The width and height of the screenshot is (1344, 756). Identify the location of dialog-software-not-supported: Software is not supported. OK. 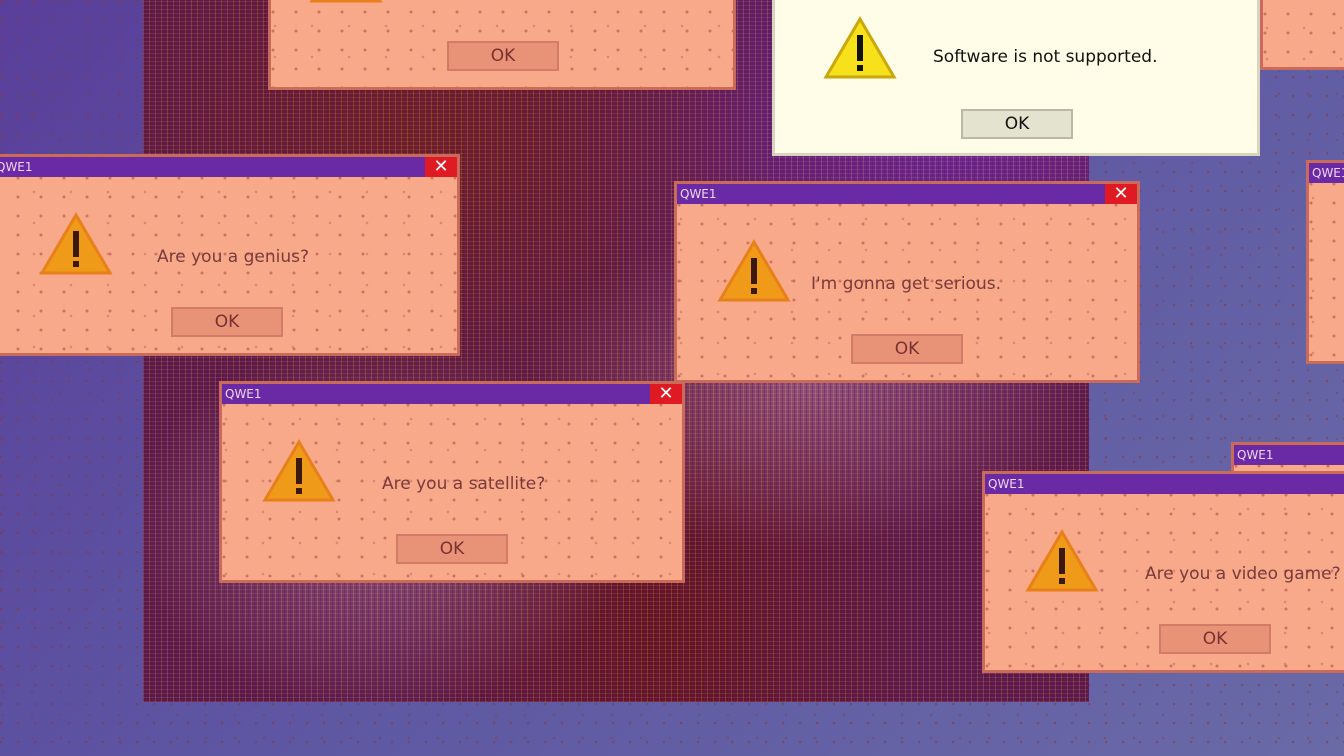
(1016, 78).